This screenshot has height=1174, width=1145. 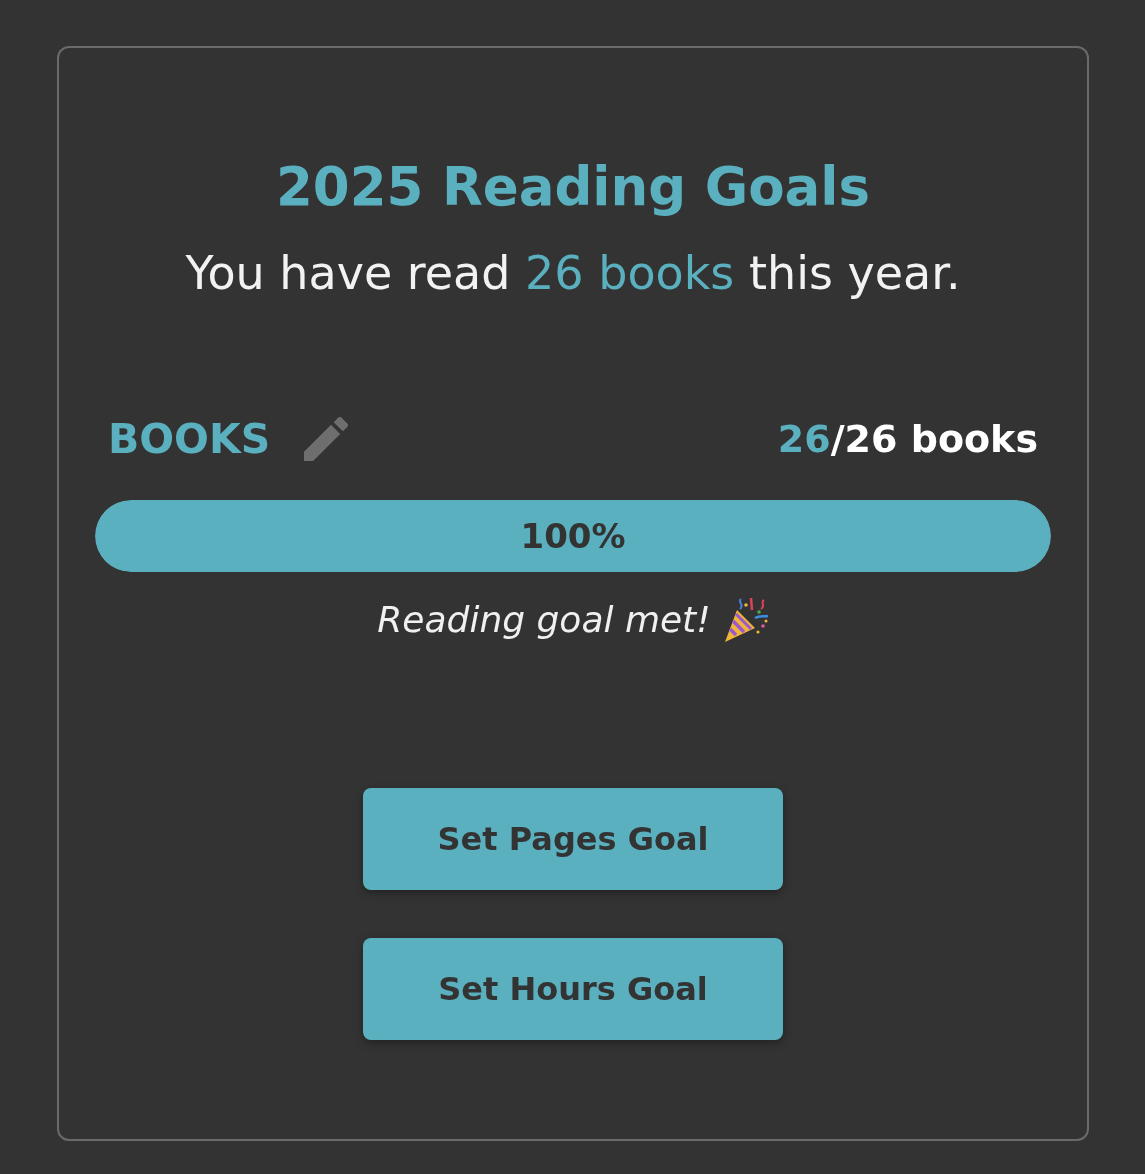 What do you see at coordinates (544, 620) in the screenshot?
I see `goal-message: Reading goal met!` at bounding box center [544, 620].